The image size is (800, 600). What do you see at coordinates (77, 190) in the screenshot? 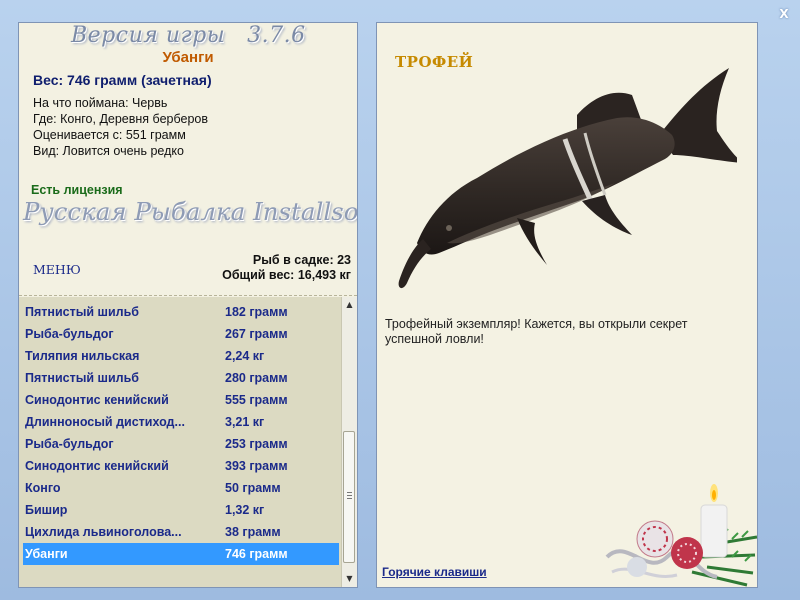
I see `license-status: Есть лицензия` at bounding box center [77, 190].